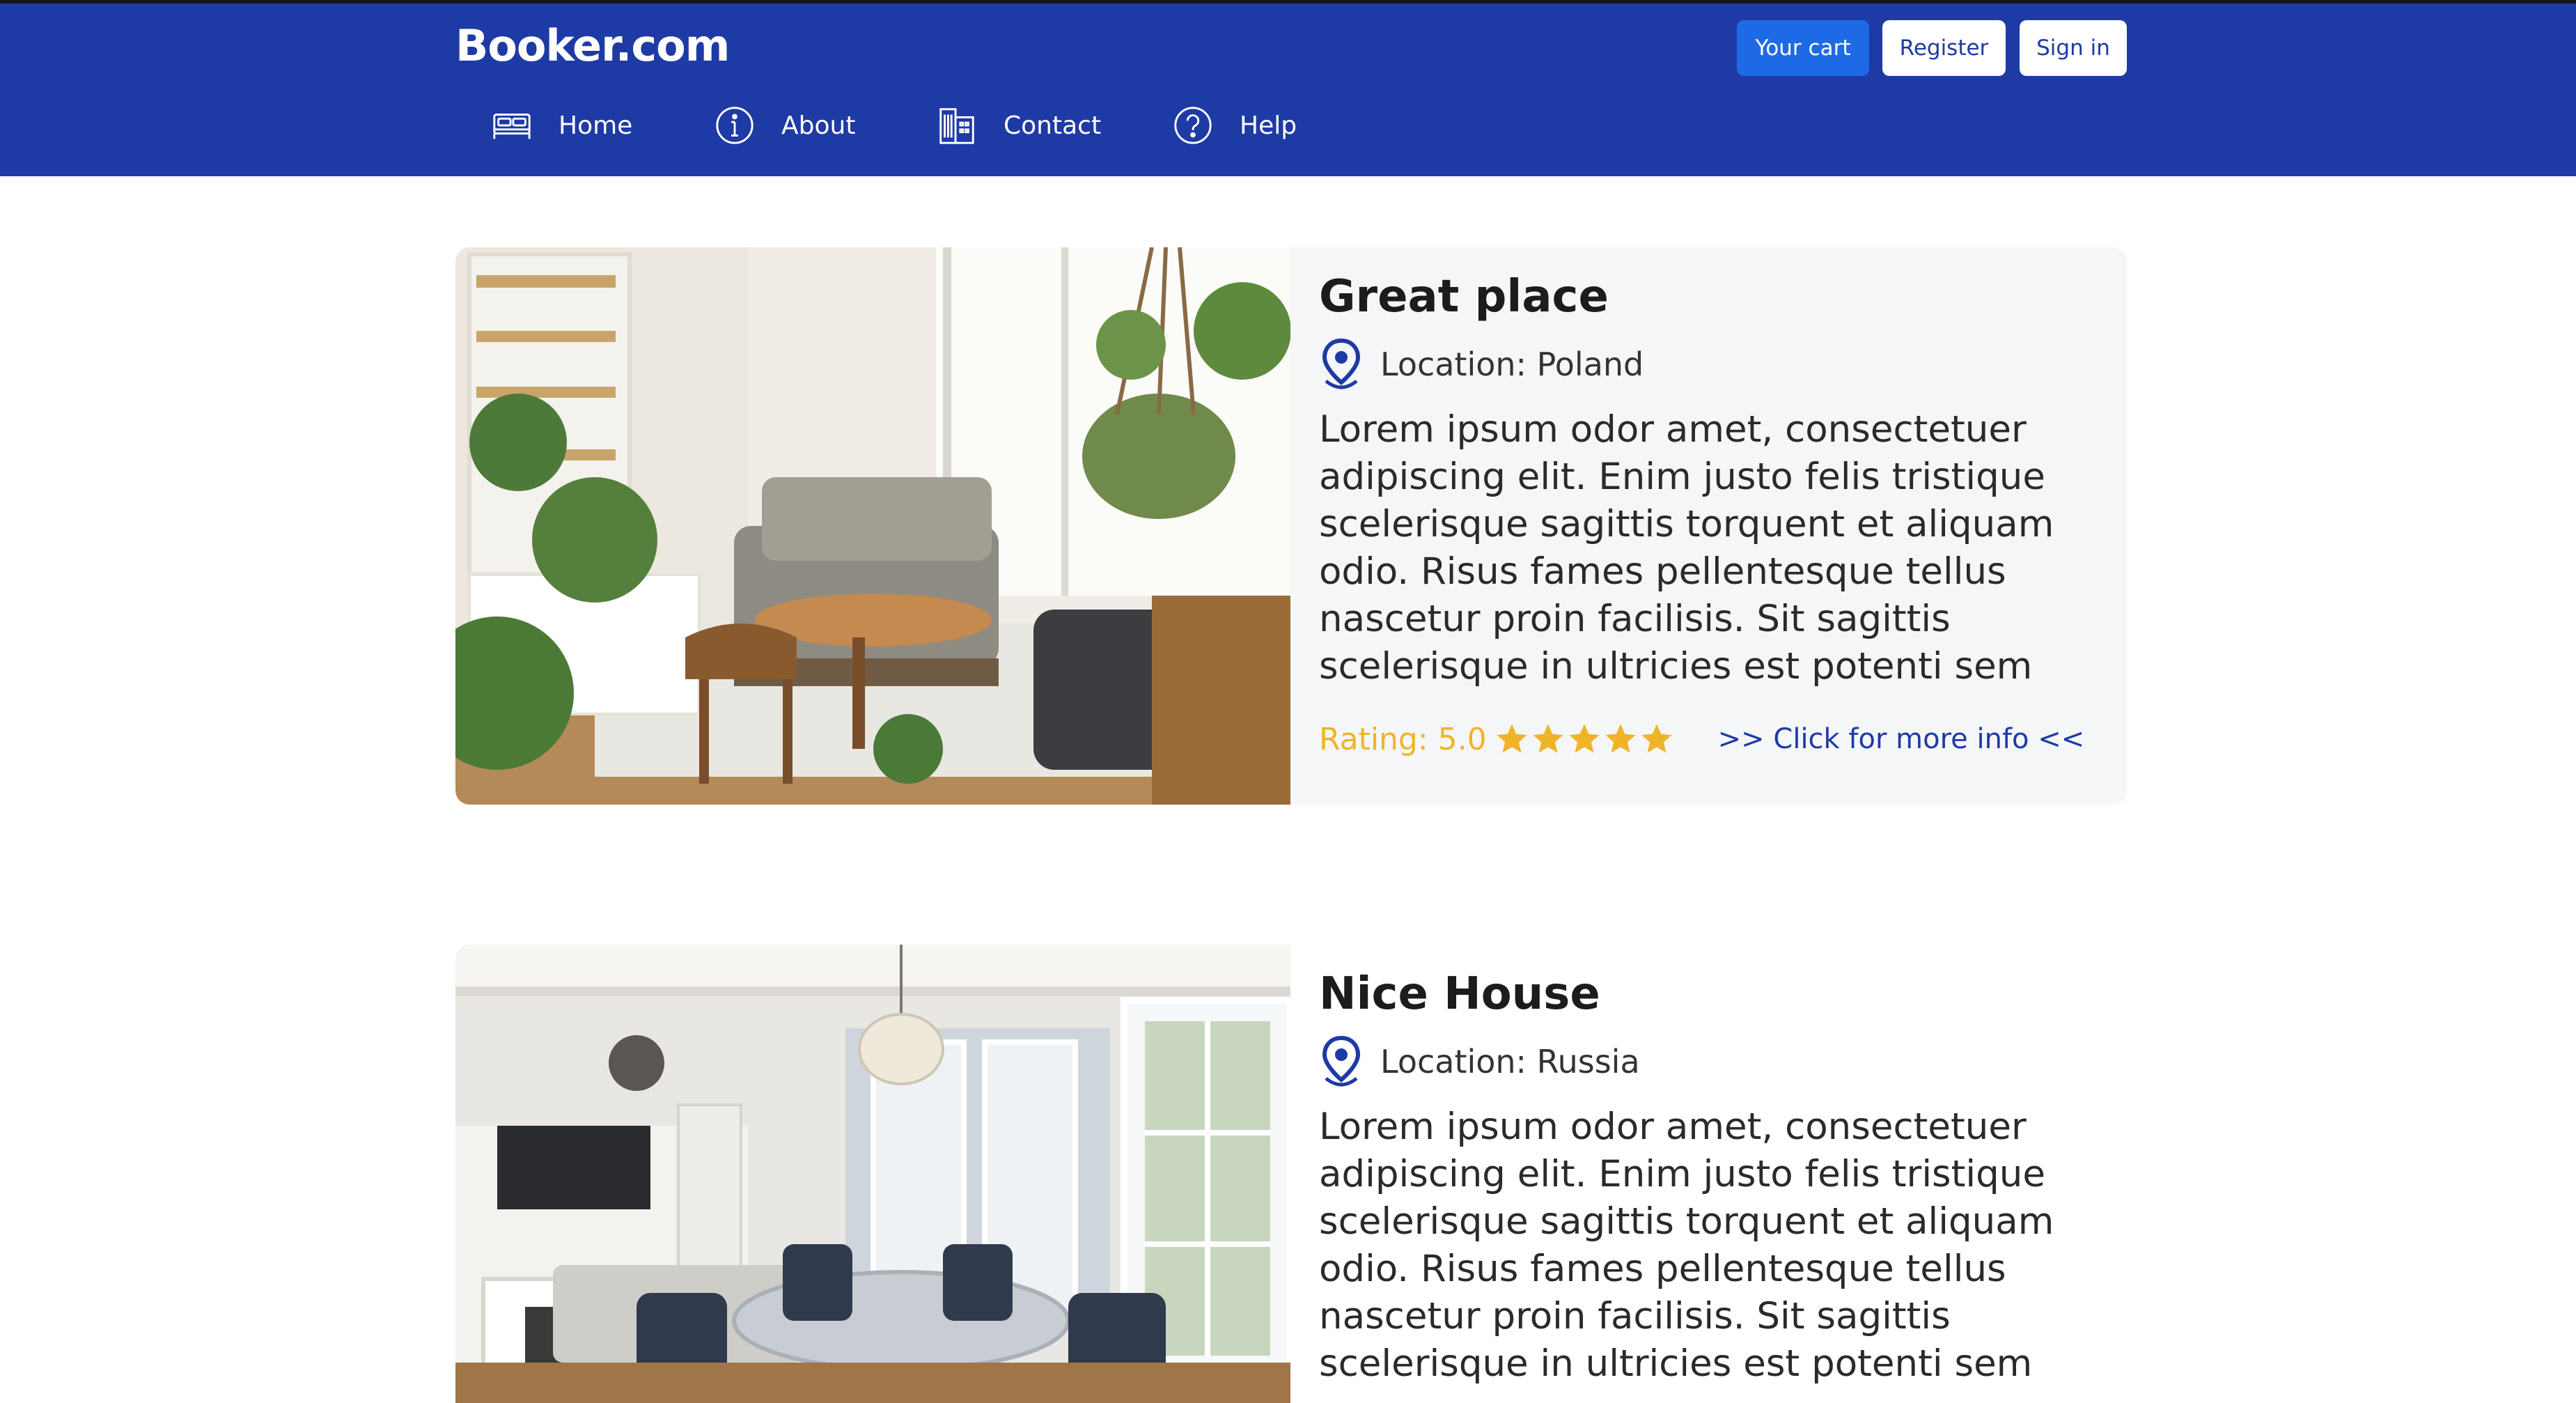 The image size is (2576, 1403). What do you see at coordinates (2073, 48) in the screenshot?
I see `sign-in-button: Sign in` at bounding box center [2073, 48].